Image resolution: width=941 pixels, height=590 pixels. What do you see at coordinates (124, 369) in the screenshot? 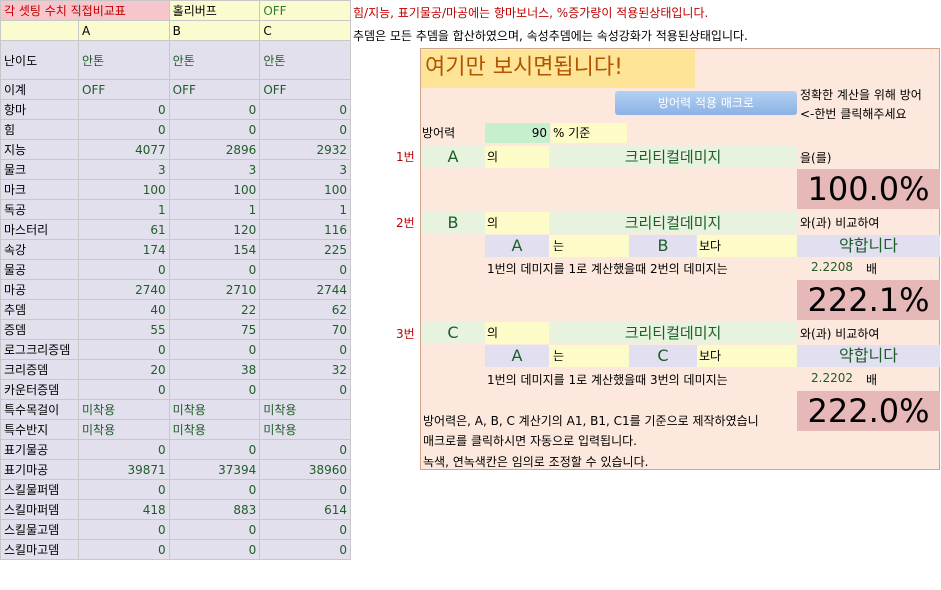
I see `row-value-a: 20` at bounding box center [124, 369].